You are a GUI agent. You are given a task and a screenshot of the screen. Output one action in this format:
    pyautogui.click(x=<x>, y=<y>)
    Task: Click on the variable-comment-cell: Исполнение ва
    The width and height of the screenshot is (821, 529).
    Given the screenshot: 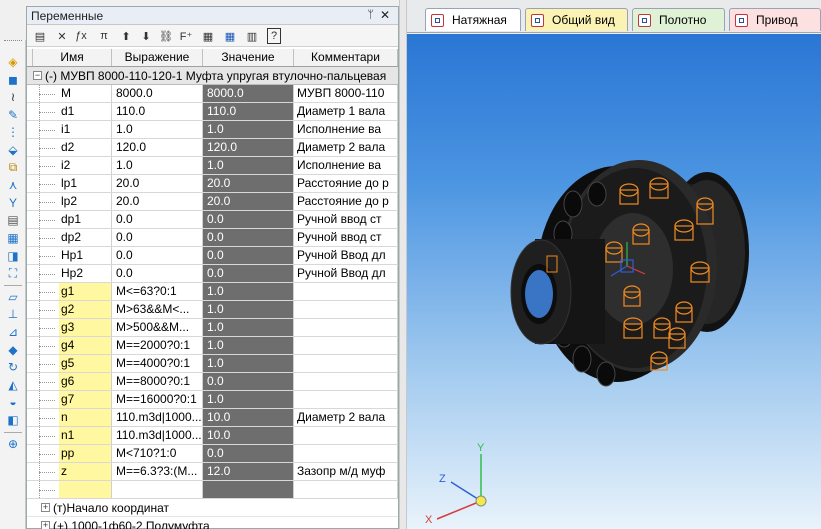 What is the action you would take?
    pyautogui.click(x=346, y=165)
    